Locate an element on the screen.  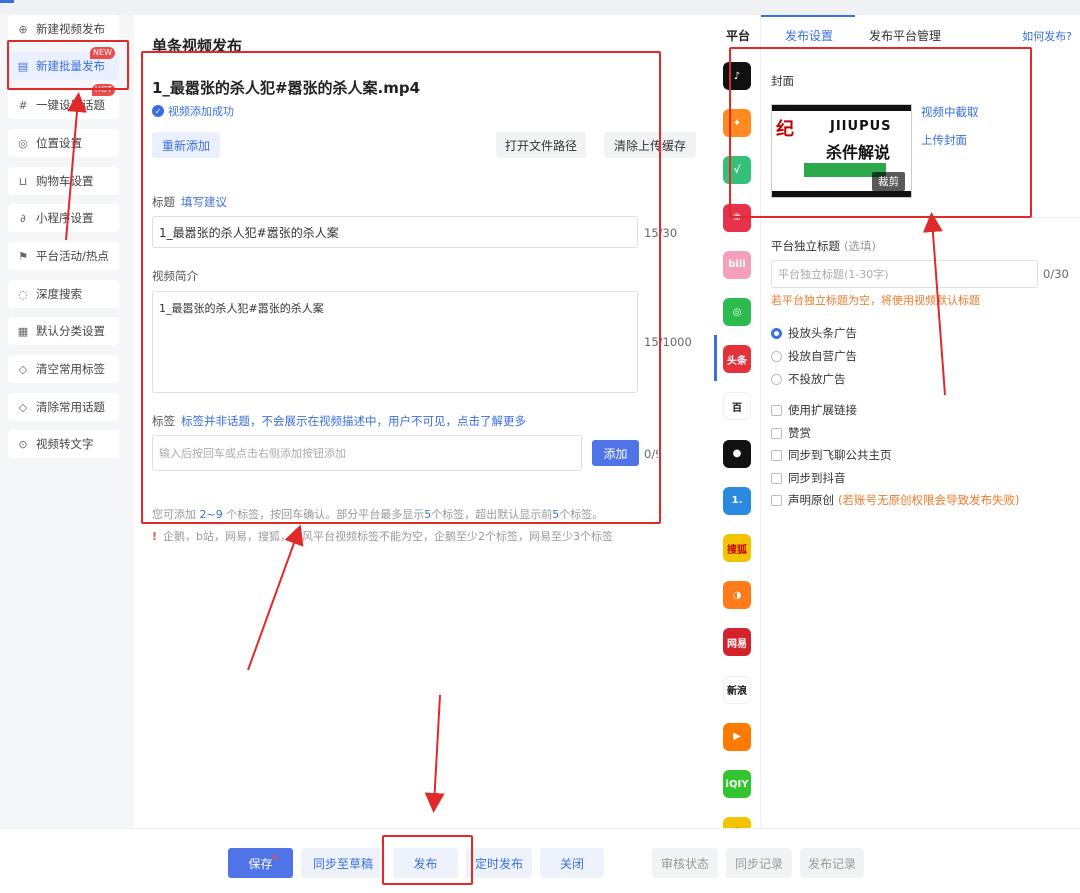
toutiao-icon: 头条 is located at coordinates (737, 359).